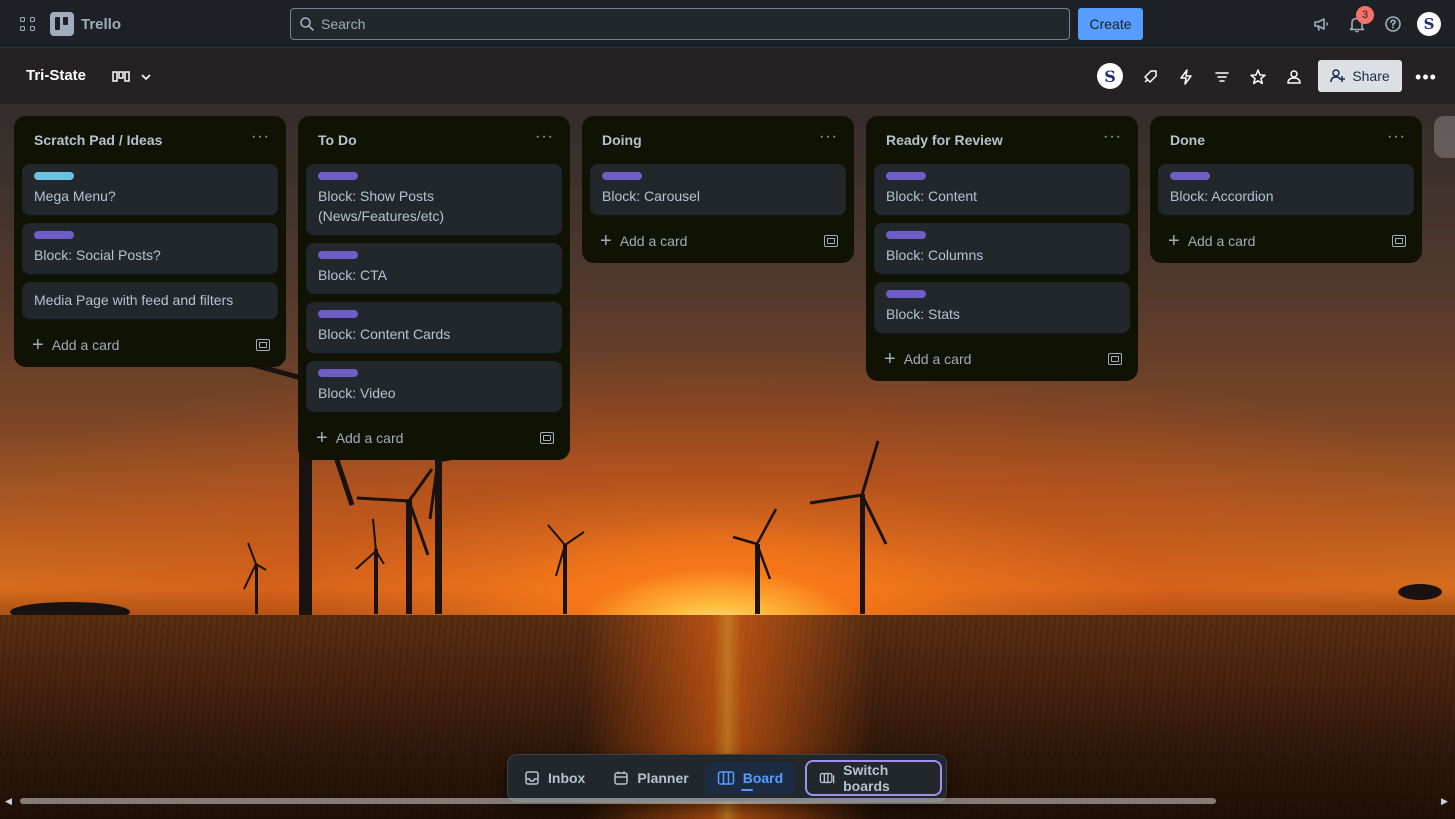 Image resolution: width=1455 pixels, height=819 pixels. What do you see at coordinates (101, 24) in the screenshot?
I see `app-name: Trello` at bounding box center [101, 24].